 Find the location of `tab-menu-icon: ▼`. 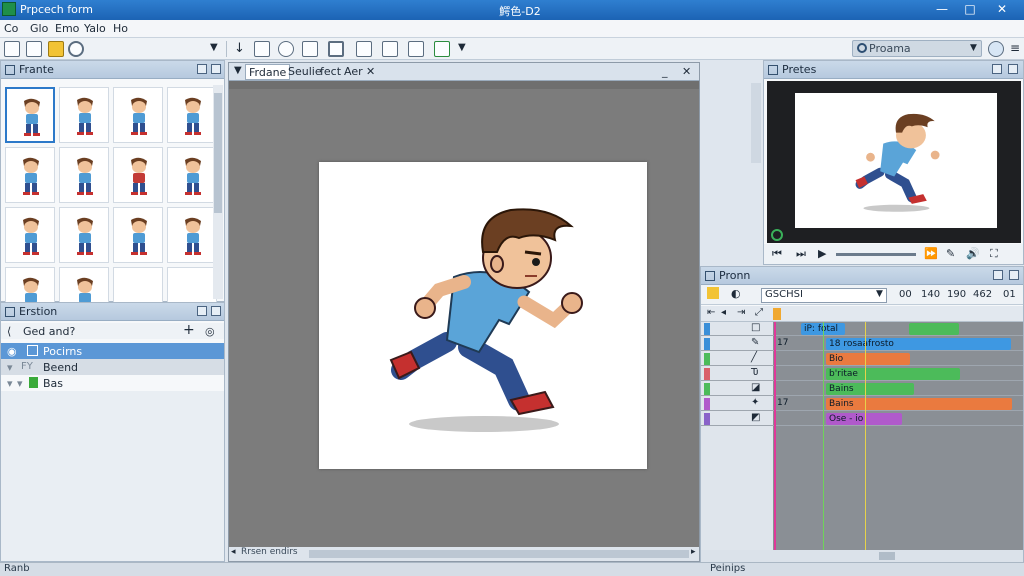

tab-menu-icon: ▼ is located at coordinates (238, 72).